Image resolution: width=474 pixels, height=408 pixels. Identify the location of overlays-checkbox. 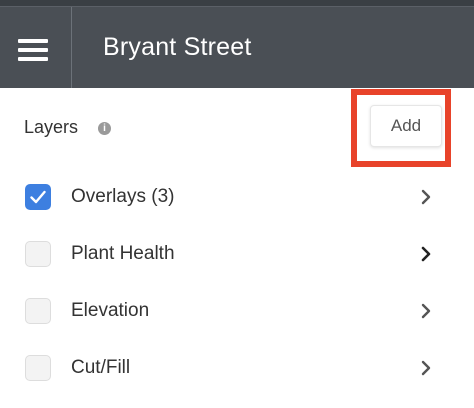
(38, 197).